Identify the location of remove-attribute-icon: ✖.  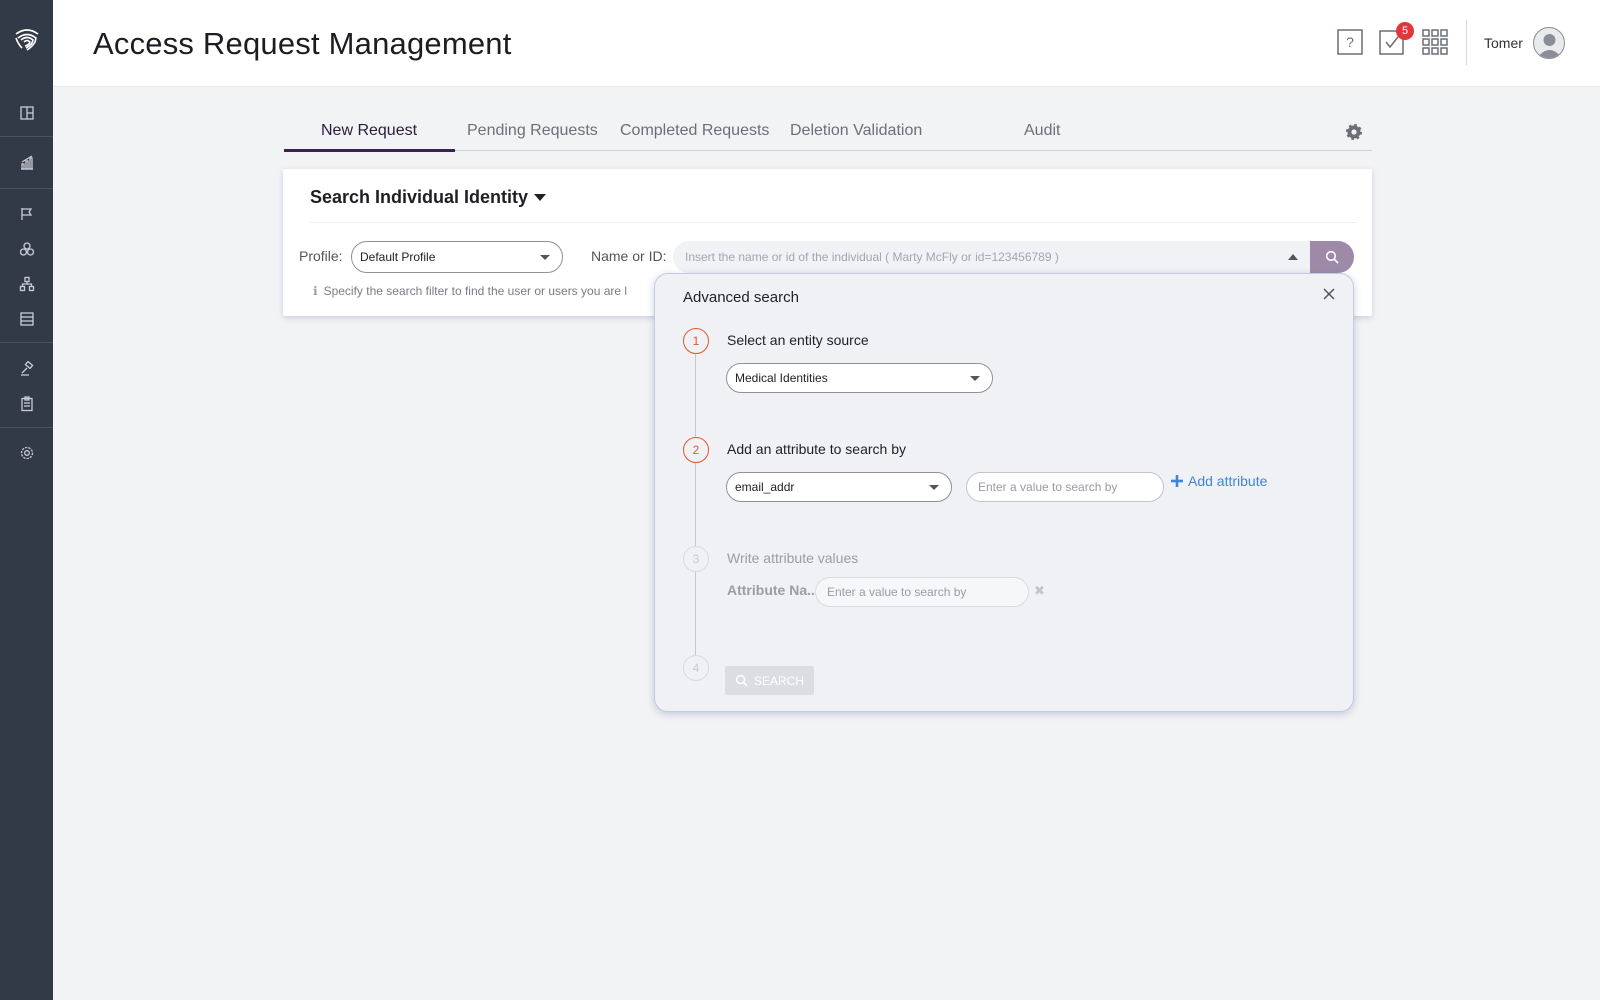
(1039, 591).